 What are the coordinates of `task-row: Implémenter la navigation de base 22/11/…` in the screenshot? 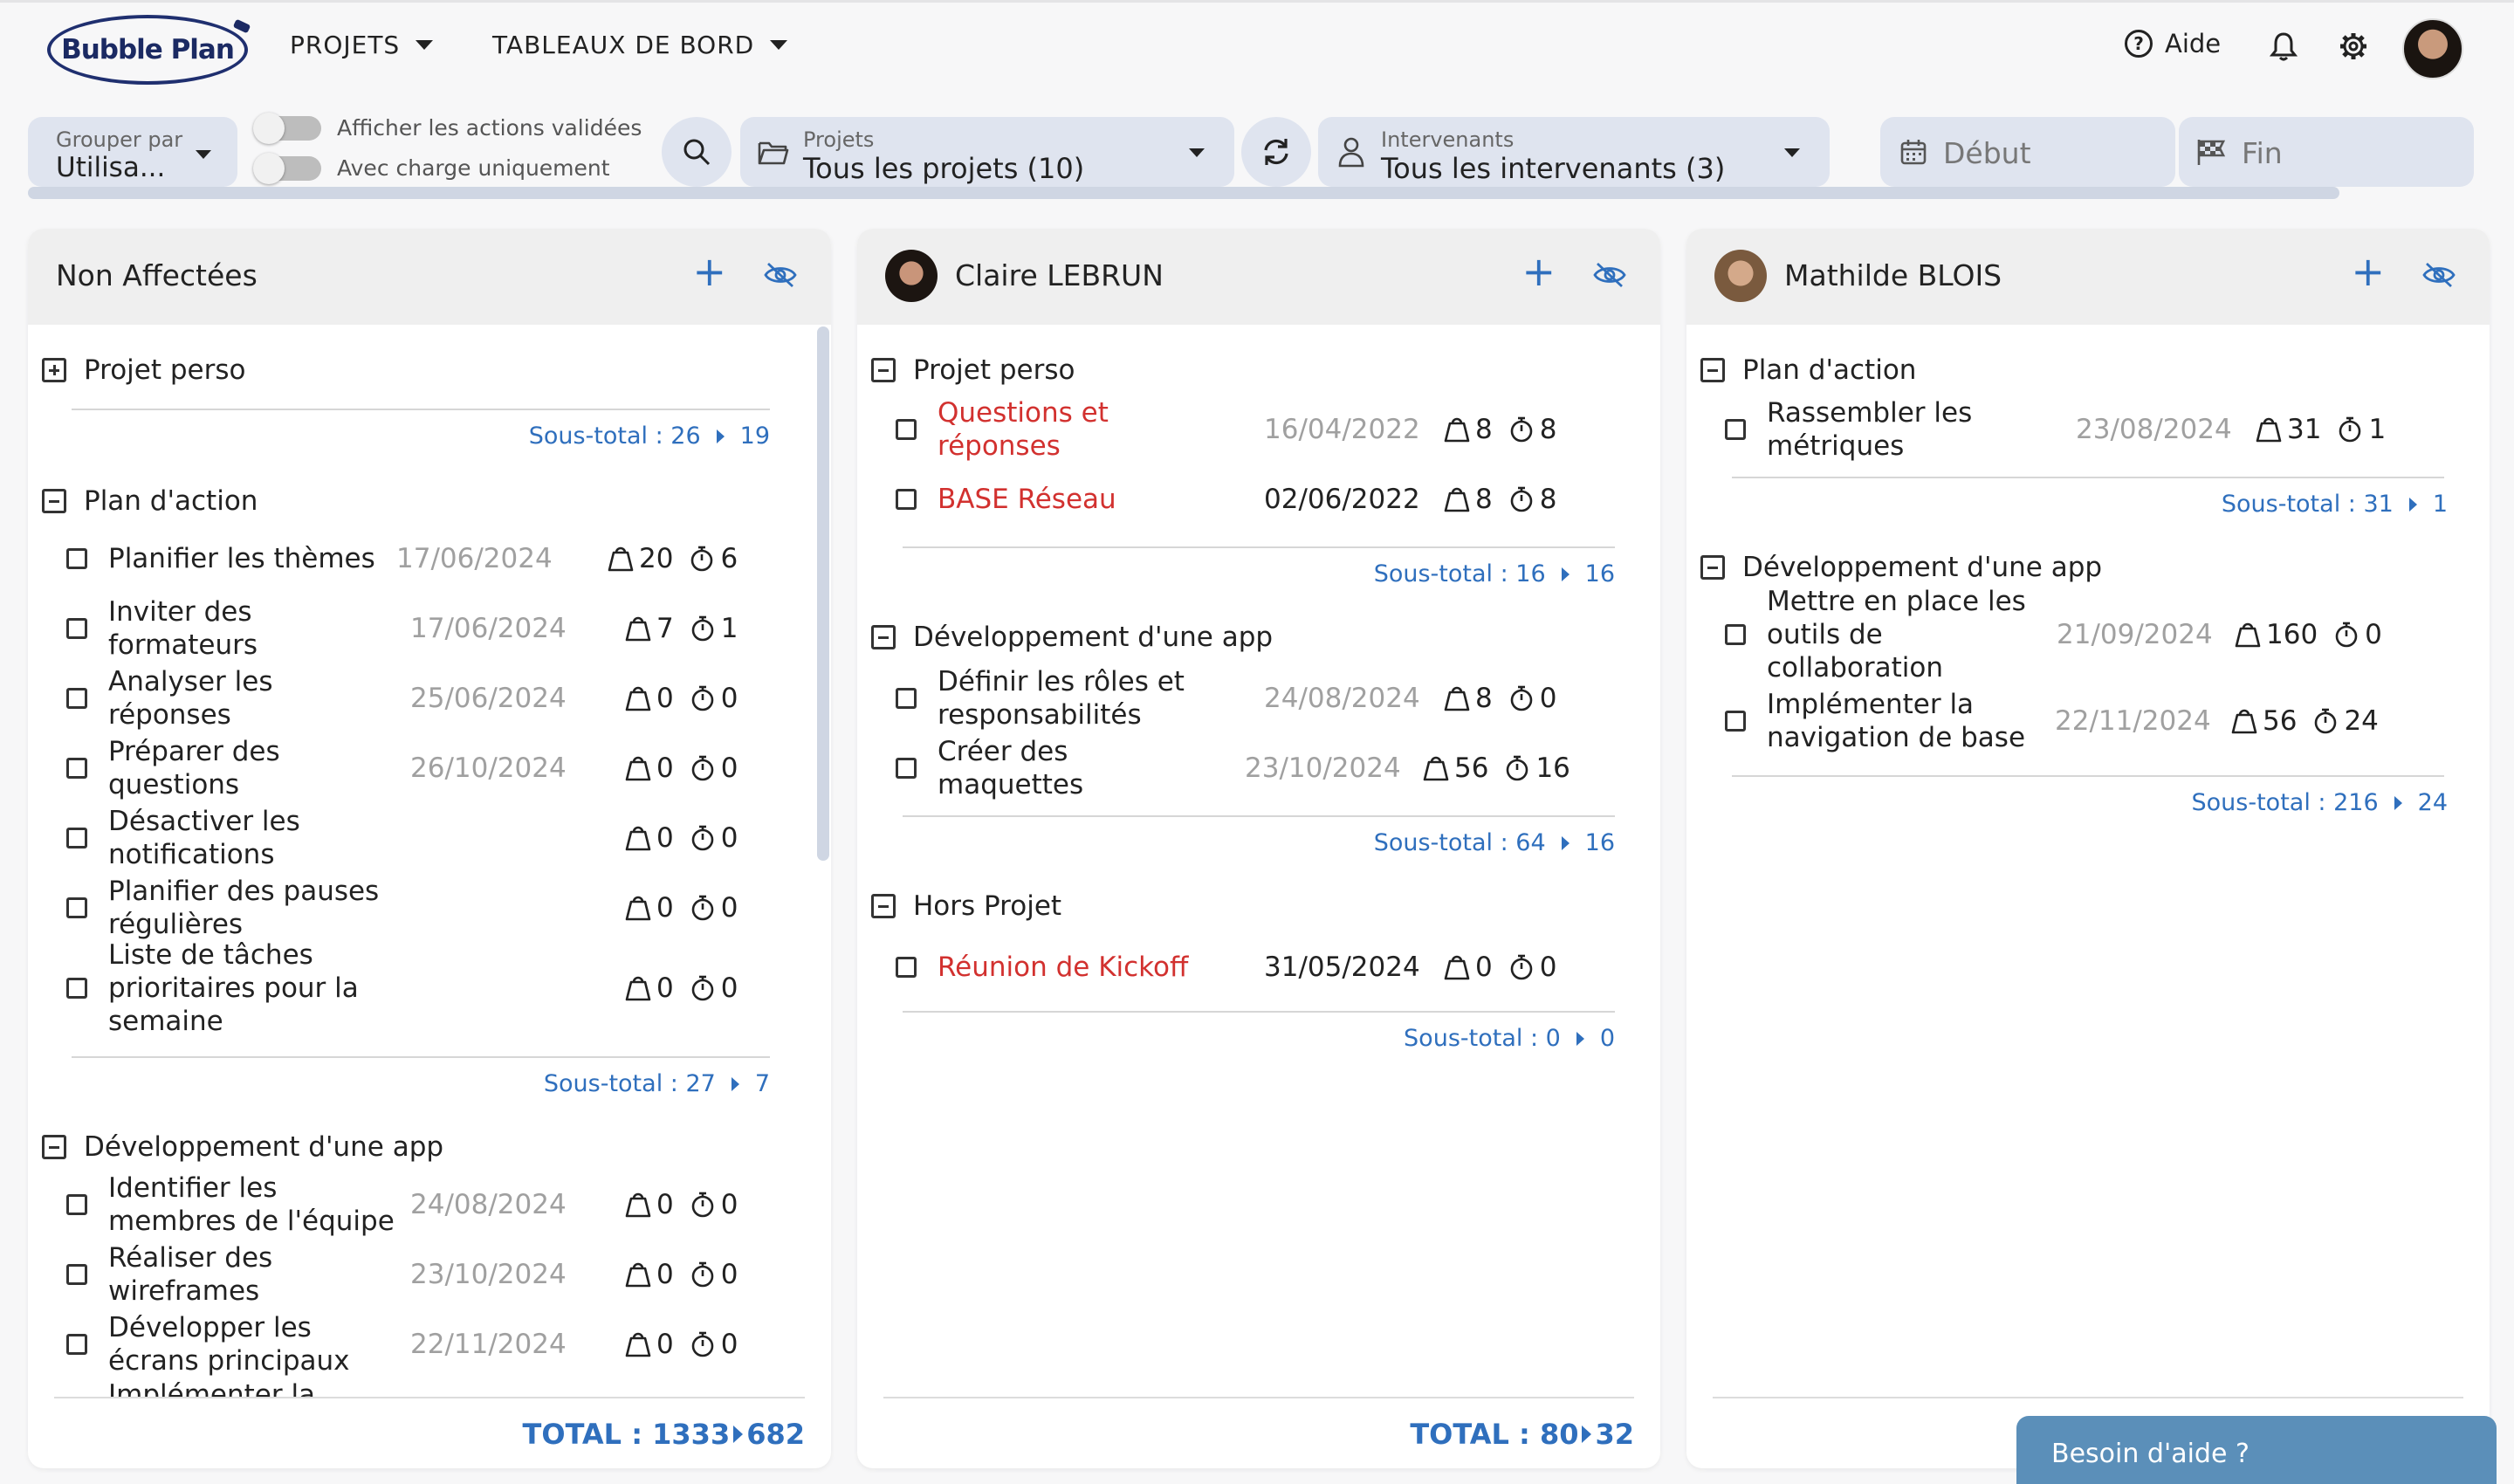 It's located at (2088, 721).